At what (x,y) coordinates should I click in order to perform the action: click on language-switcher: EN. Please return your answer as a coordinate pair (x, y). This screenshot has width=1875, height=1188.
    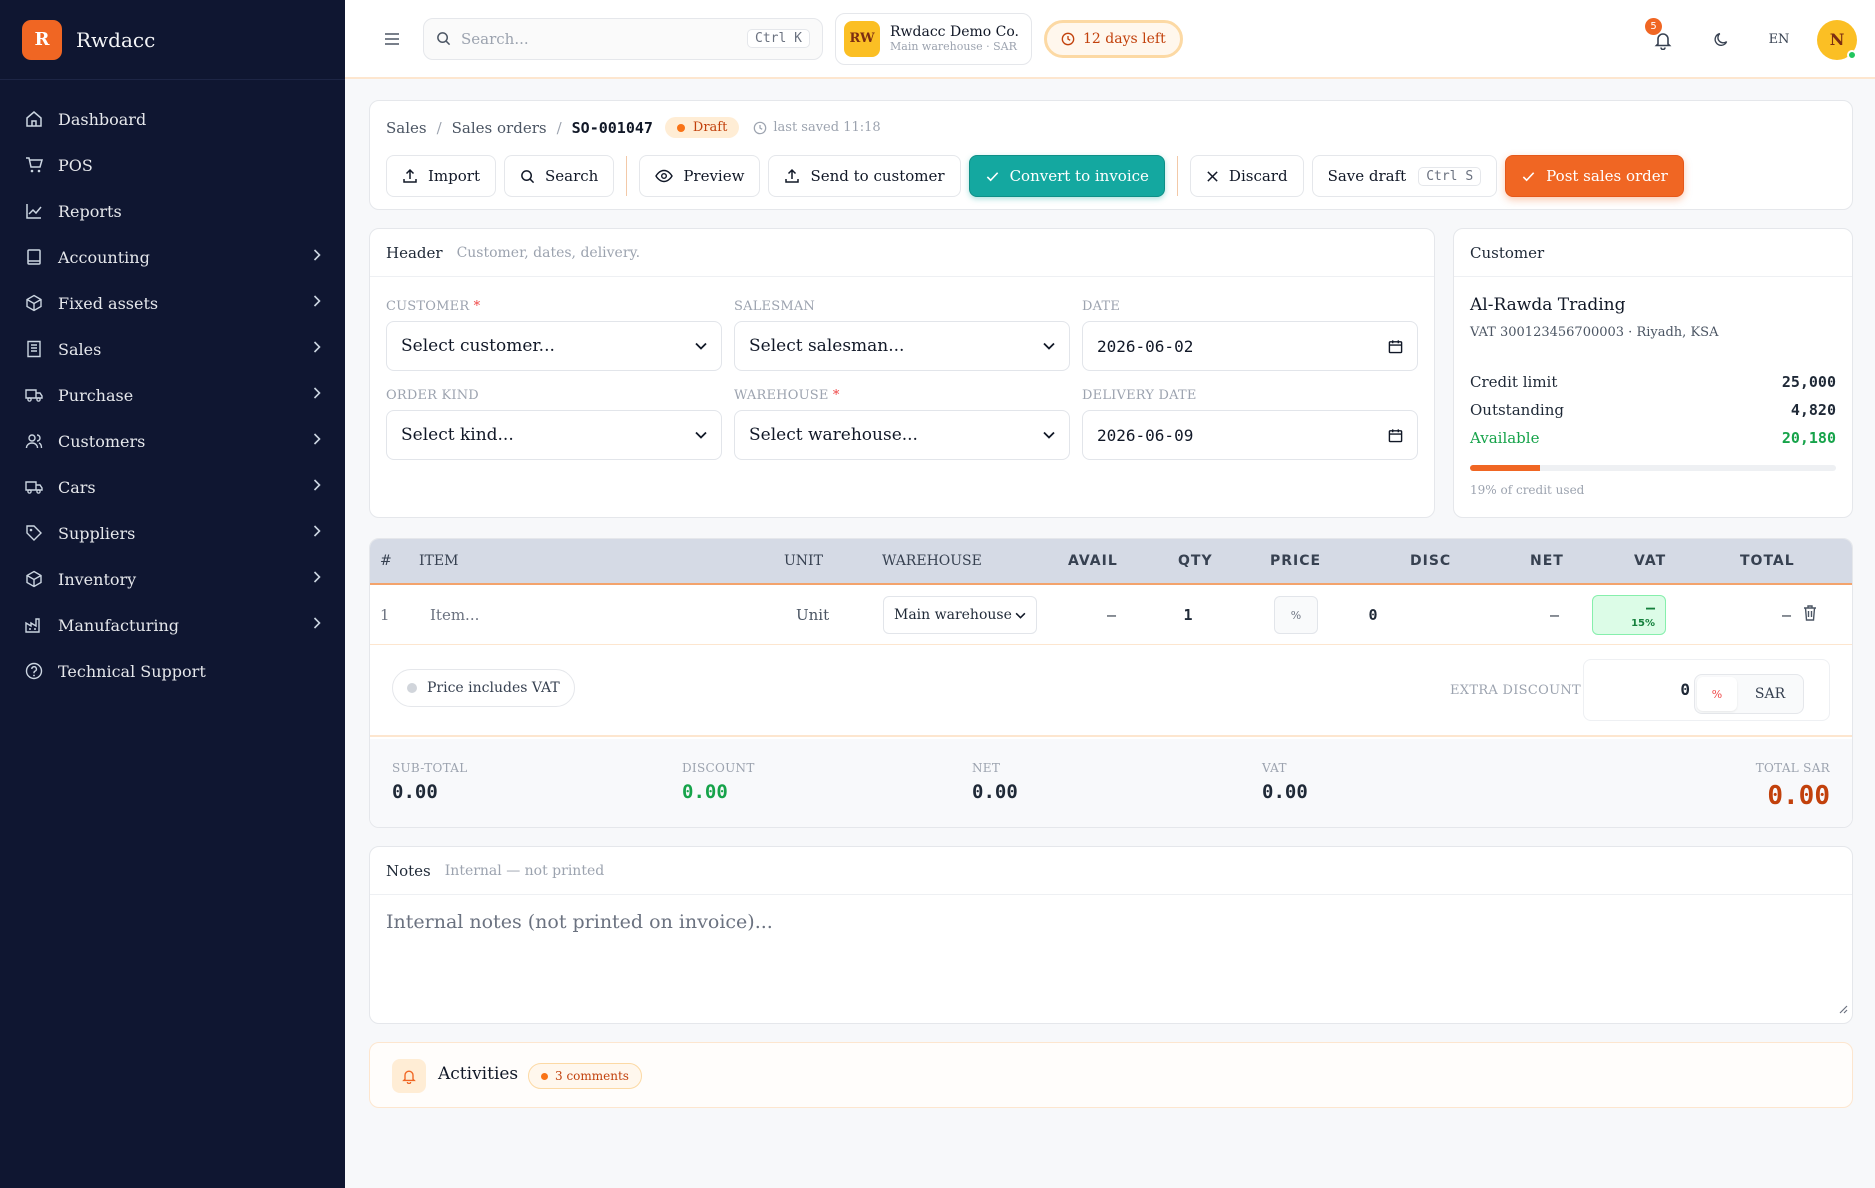
    Looking at the image, I should click on (1779, 39).